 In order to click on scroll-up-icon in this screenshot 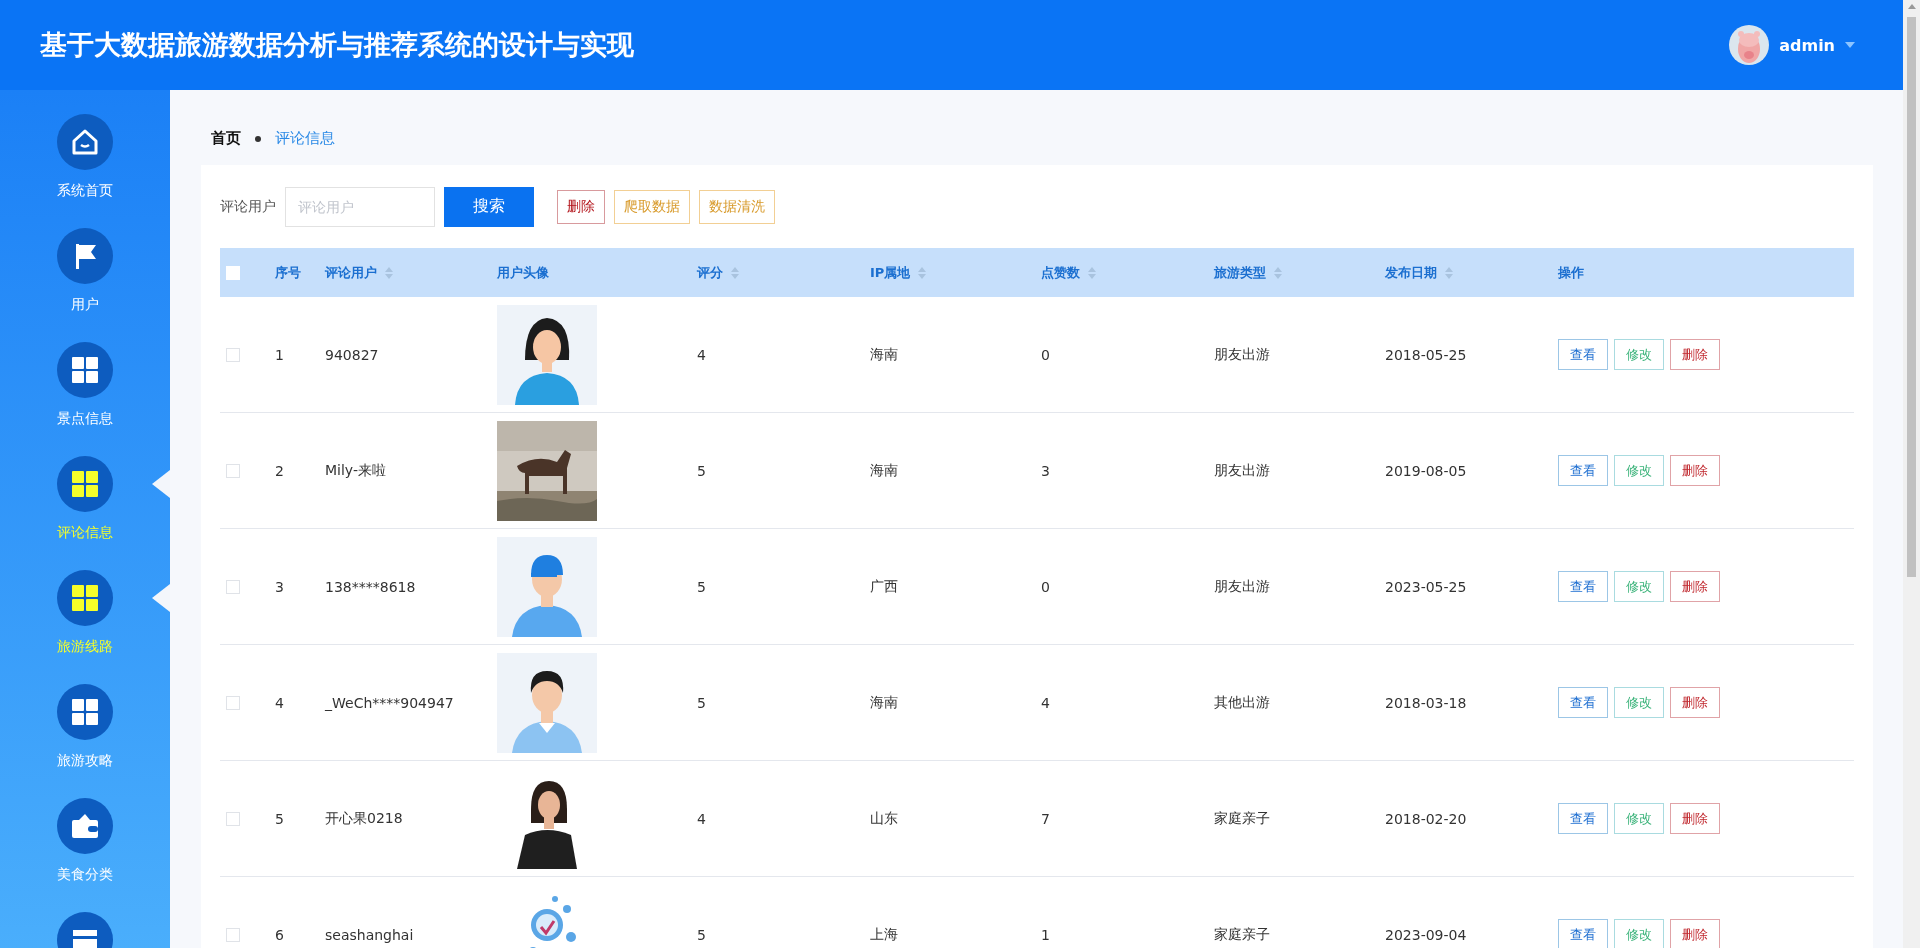, I will do `click(1911, 6)`.